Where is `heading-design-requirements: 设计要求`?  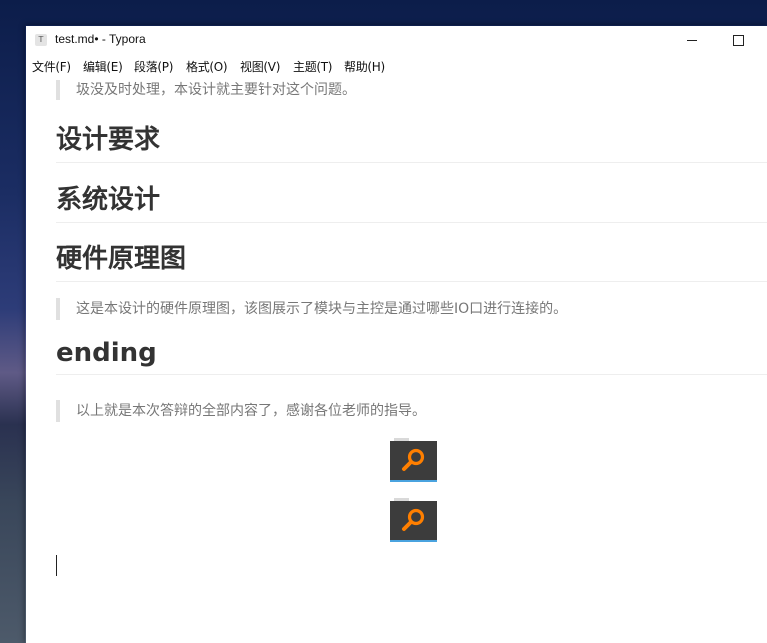 heading-design-requirements: 设计要求 is located at coordinates (411, 141).